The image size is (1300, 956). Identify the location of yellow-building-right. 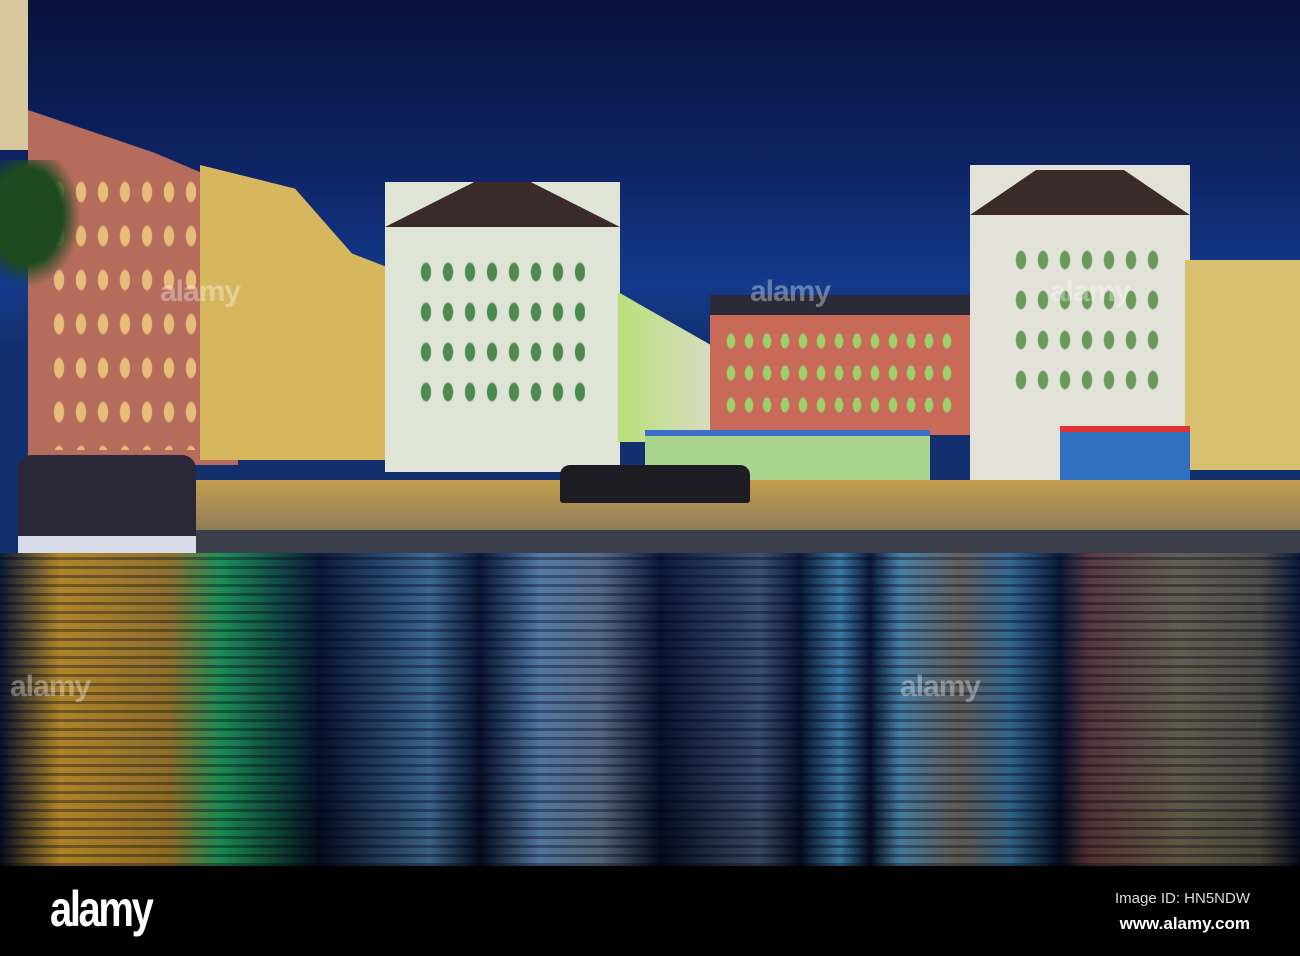
(1242, 365).